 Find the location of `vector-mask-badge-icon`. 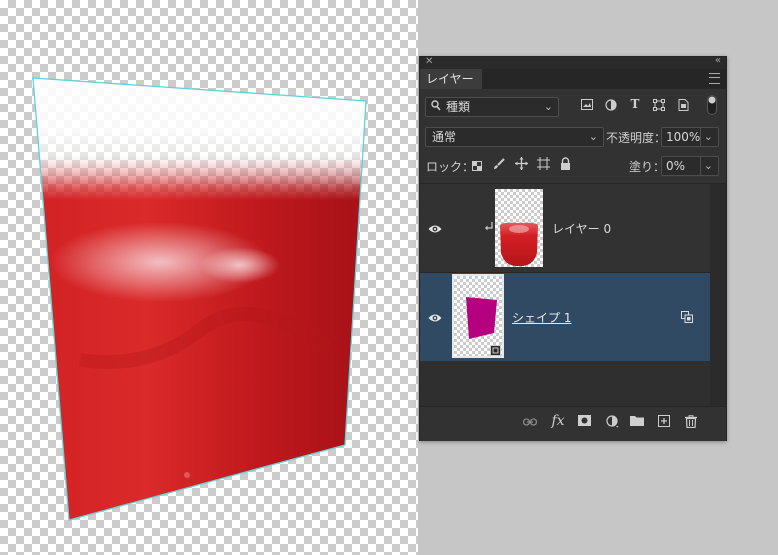

vector-mask-badge-icon is located at coordinates (495, 350).